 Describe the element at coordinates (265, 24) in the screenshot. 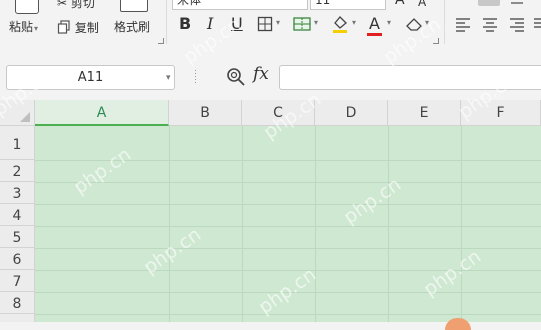

I see `borders-icon` at that location.